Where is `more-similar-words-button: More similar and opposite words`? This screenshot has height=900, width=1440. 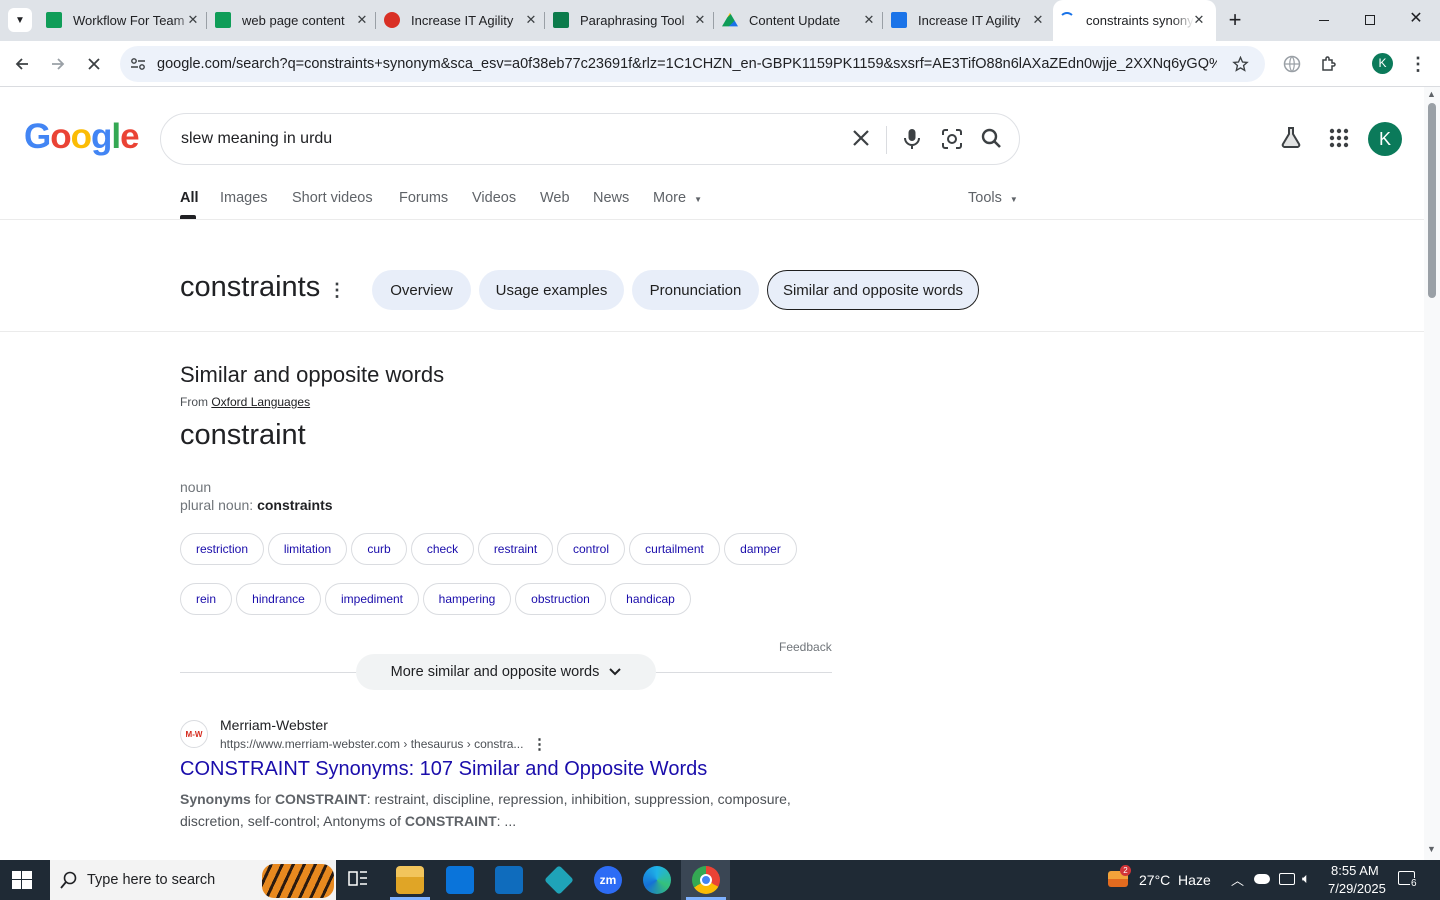 more-similar-words-button: More similar and opposite words is located at coordinates (506, 672).